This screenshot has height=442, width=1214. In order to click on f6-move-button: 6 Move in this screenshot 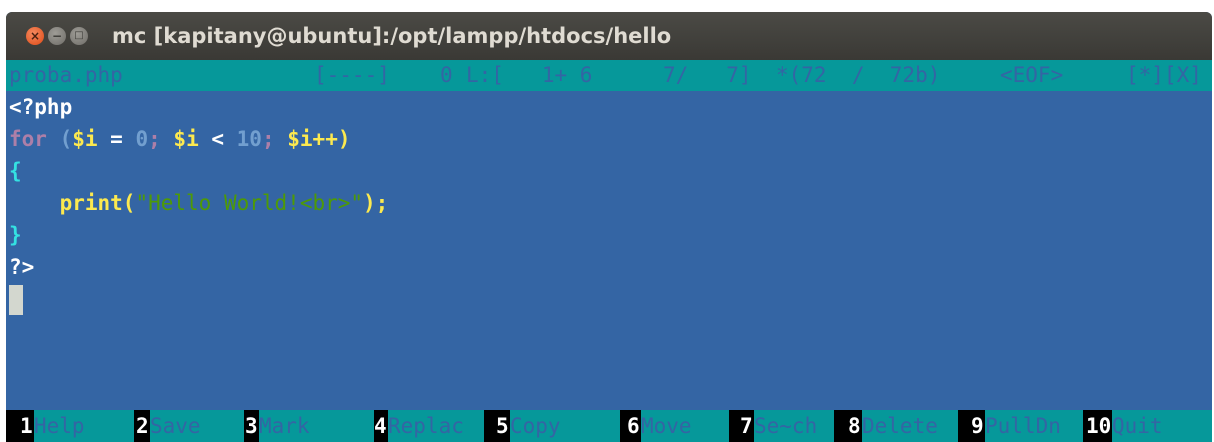, I will do `click(678, 426)`.